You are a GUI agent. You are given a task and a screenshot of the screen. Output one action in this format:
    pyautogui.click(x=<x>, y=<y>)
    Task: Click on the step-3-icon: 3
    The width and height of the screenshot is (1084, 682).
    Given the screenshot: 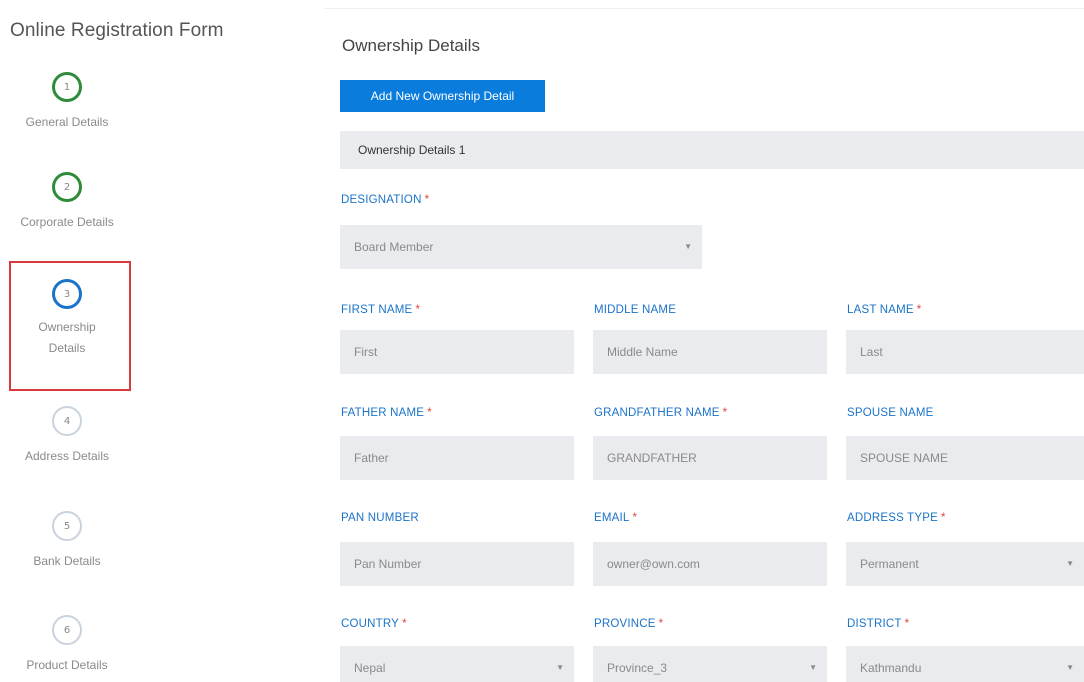 What is the action you would take?
    pyautogui.click(x=67, y=294)
    